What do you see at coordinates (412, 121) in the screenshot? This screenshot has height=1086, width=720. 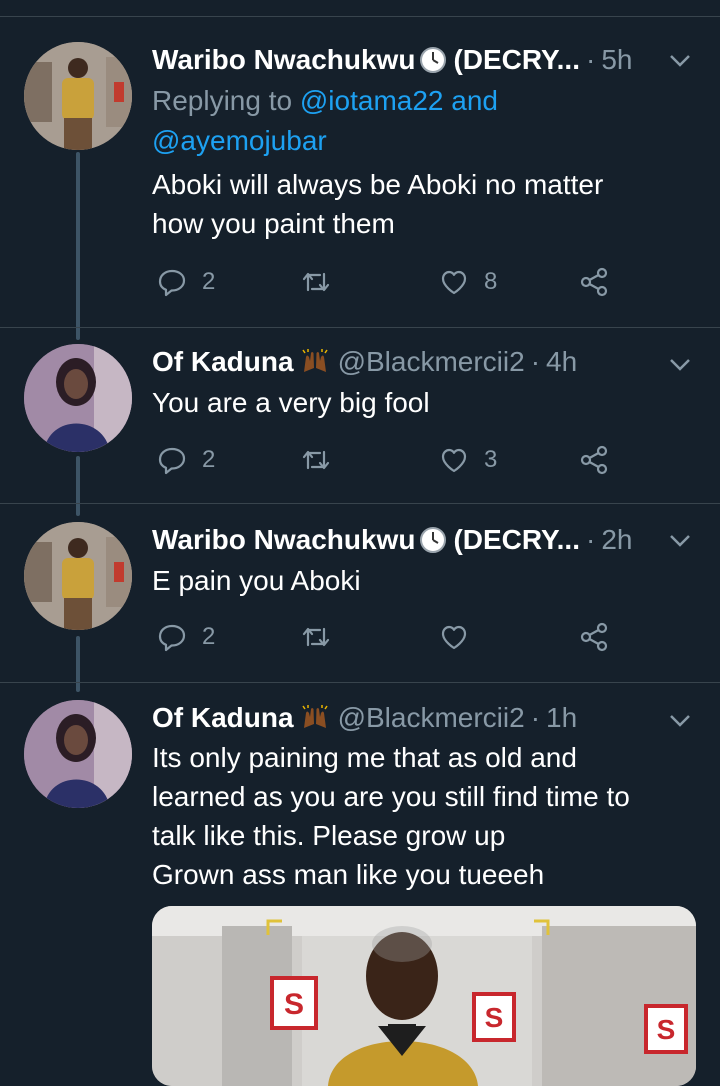 I see `replying-to: Replying to @iotama22 and @ayemojubar` at bounding box center [412, 121].